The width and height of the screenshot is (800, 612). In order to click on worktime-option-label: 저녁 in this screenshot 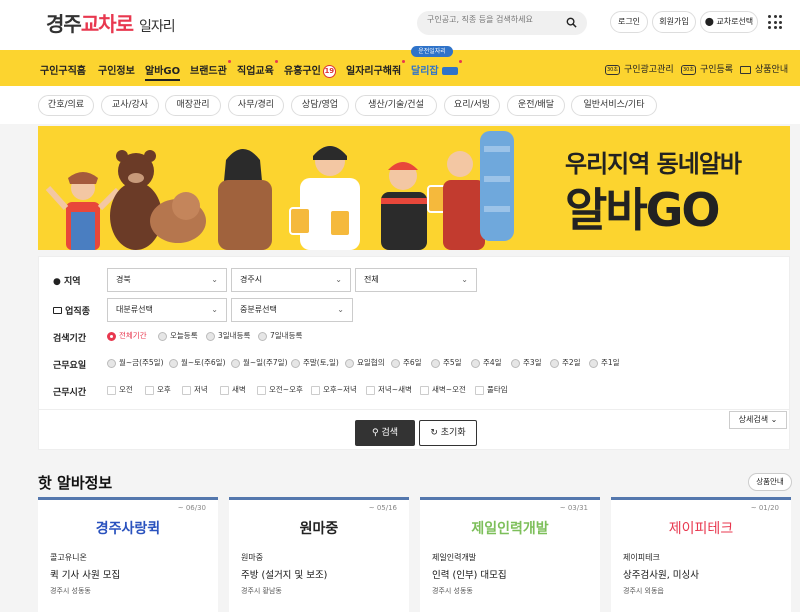, I will do `click(201, 389)`.